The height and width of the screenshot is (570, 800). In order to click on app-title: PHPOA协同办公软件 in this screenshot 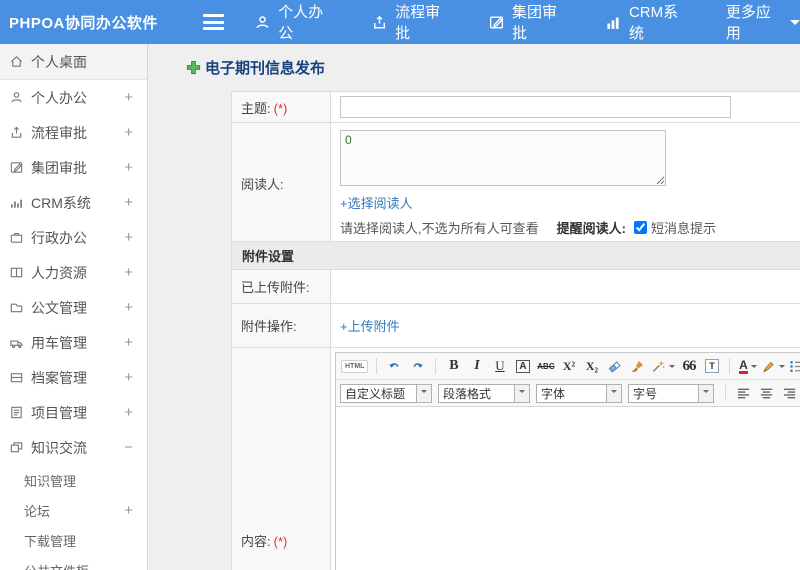, I will do `click(83, 23)`.